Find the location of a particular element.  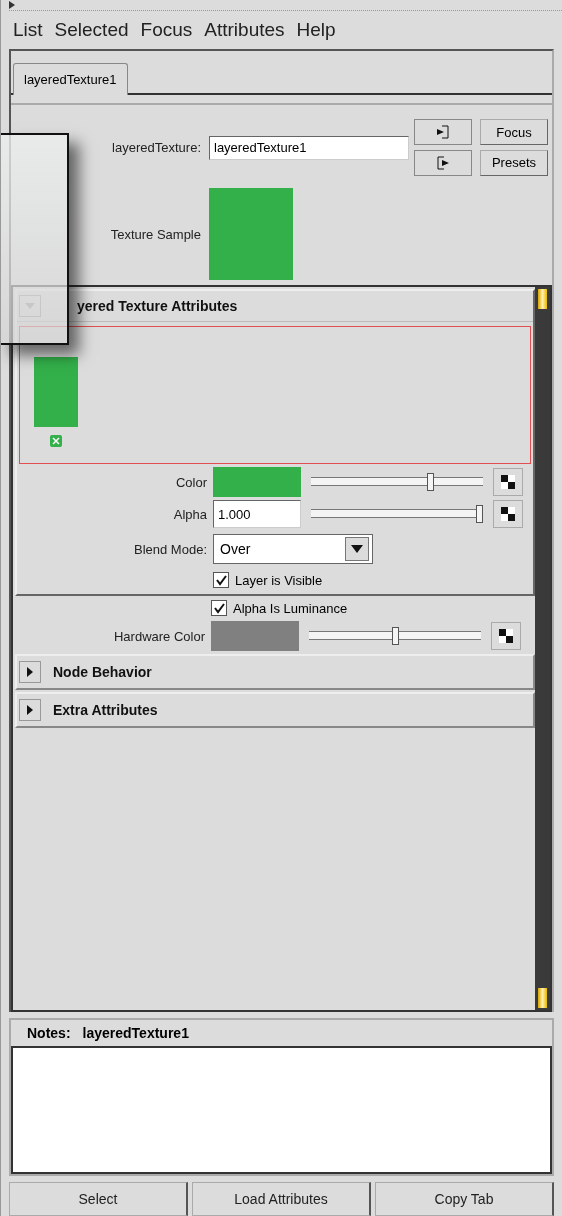

attribute-label: Alpha is located at coordinates (190, 514).